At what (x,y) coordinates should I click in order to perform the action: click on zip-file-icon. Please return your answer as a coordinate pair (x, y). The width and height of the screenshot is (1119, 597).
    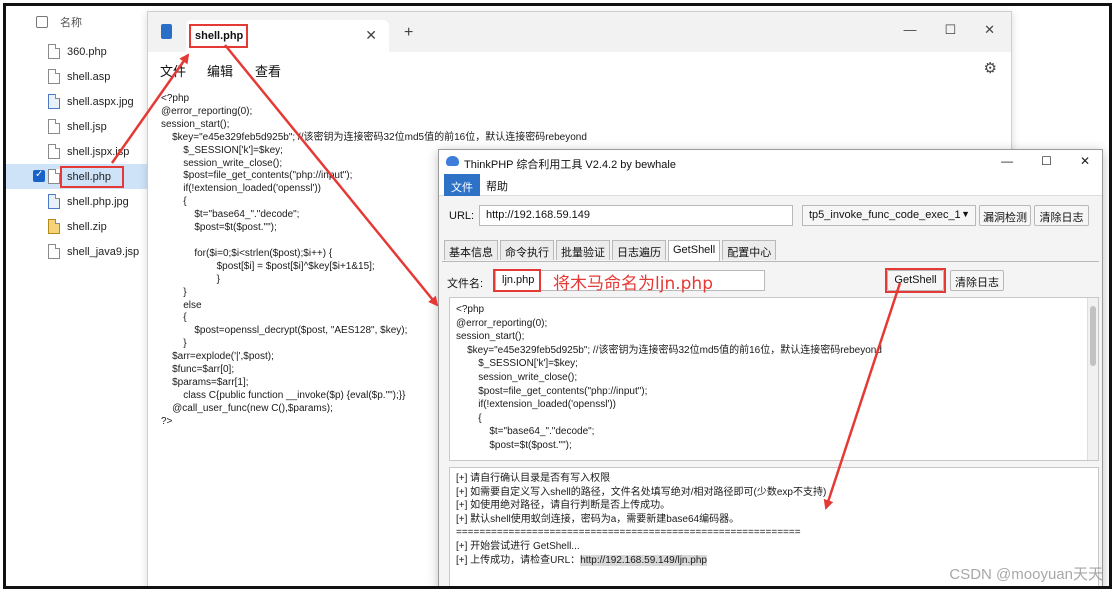
    Looking at the image, I should click on (54, 226).